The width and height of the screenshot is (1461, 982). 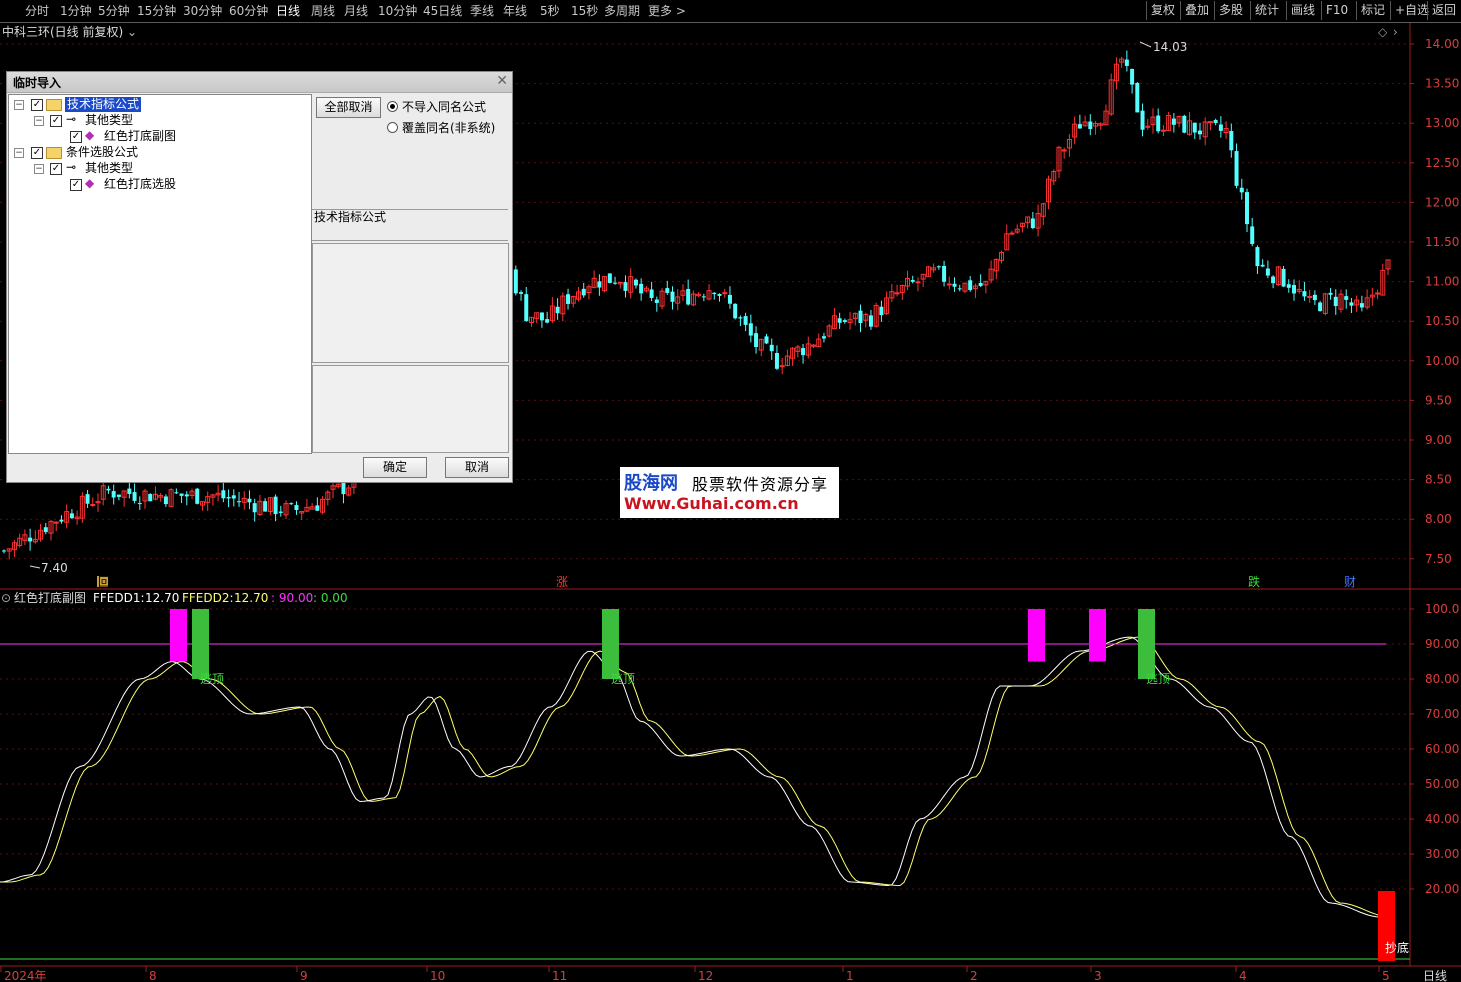 What do you see at coordinates (584, 11) in the screenshot?
I see `period-tab-14: 15秒` at bounding box center [584, 11].